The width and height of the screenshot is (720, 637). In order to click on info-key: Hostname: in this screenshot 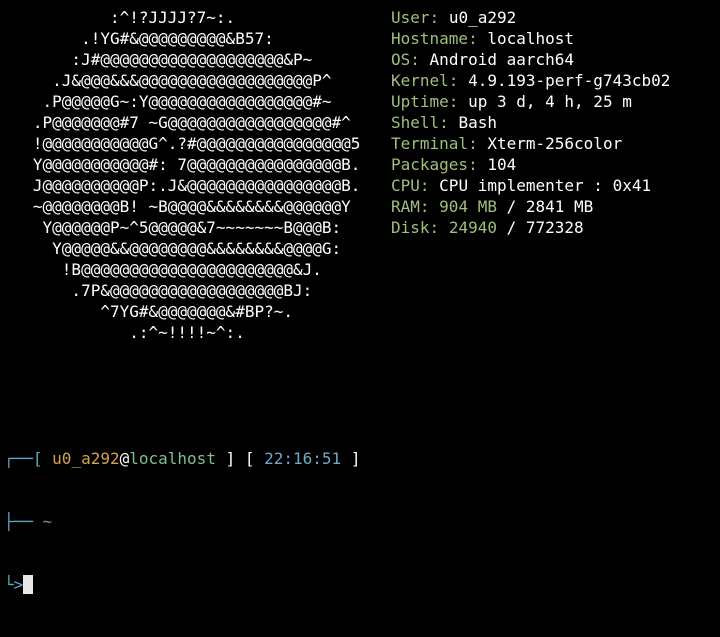, I will do `click(434, 38)`.